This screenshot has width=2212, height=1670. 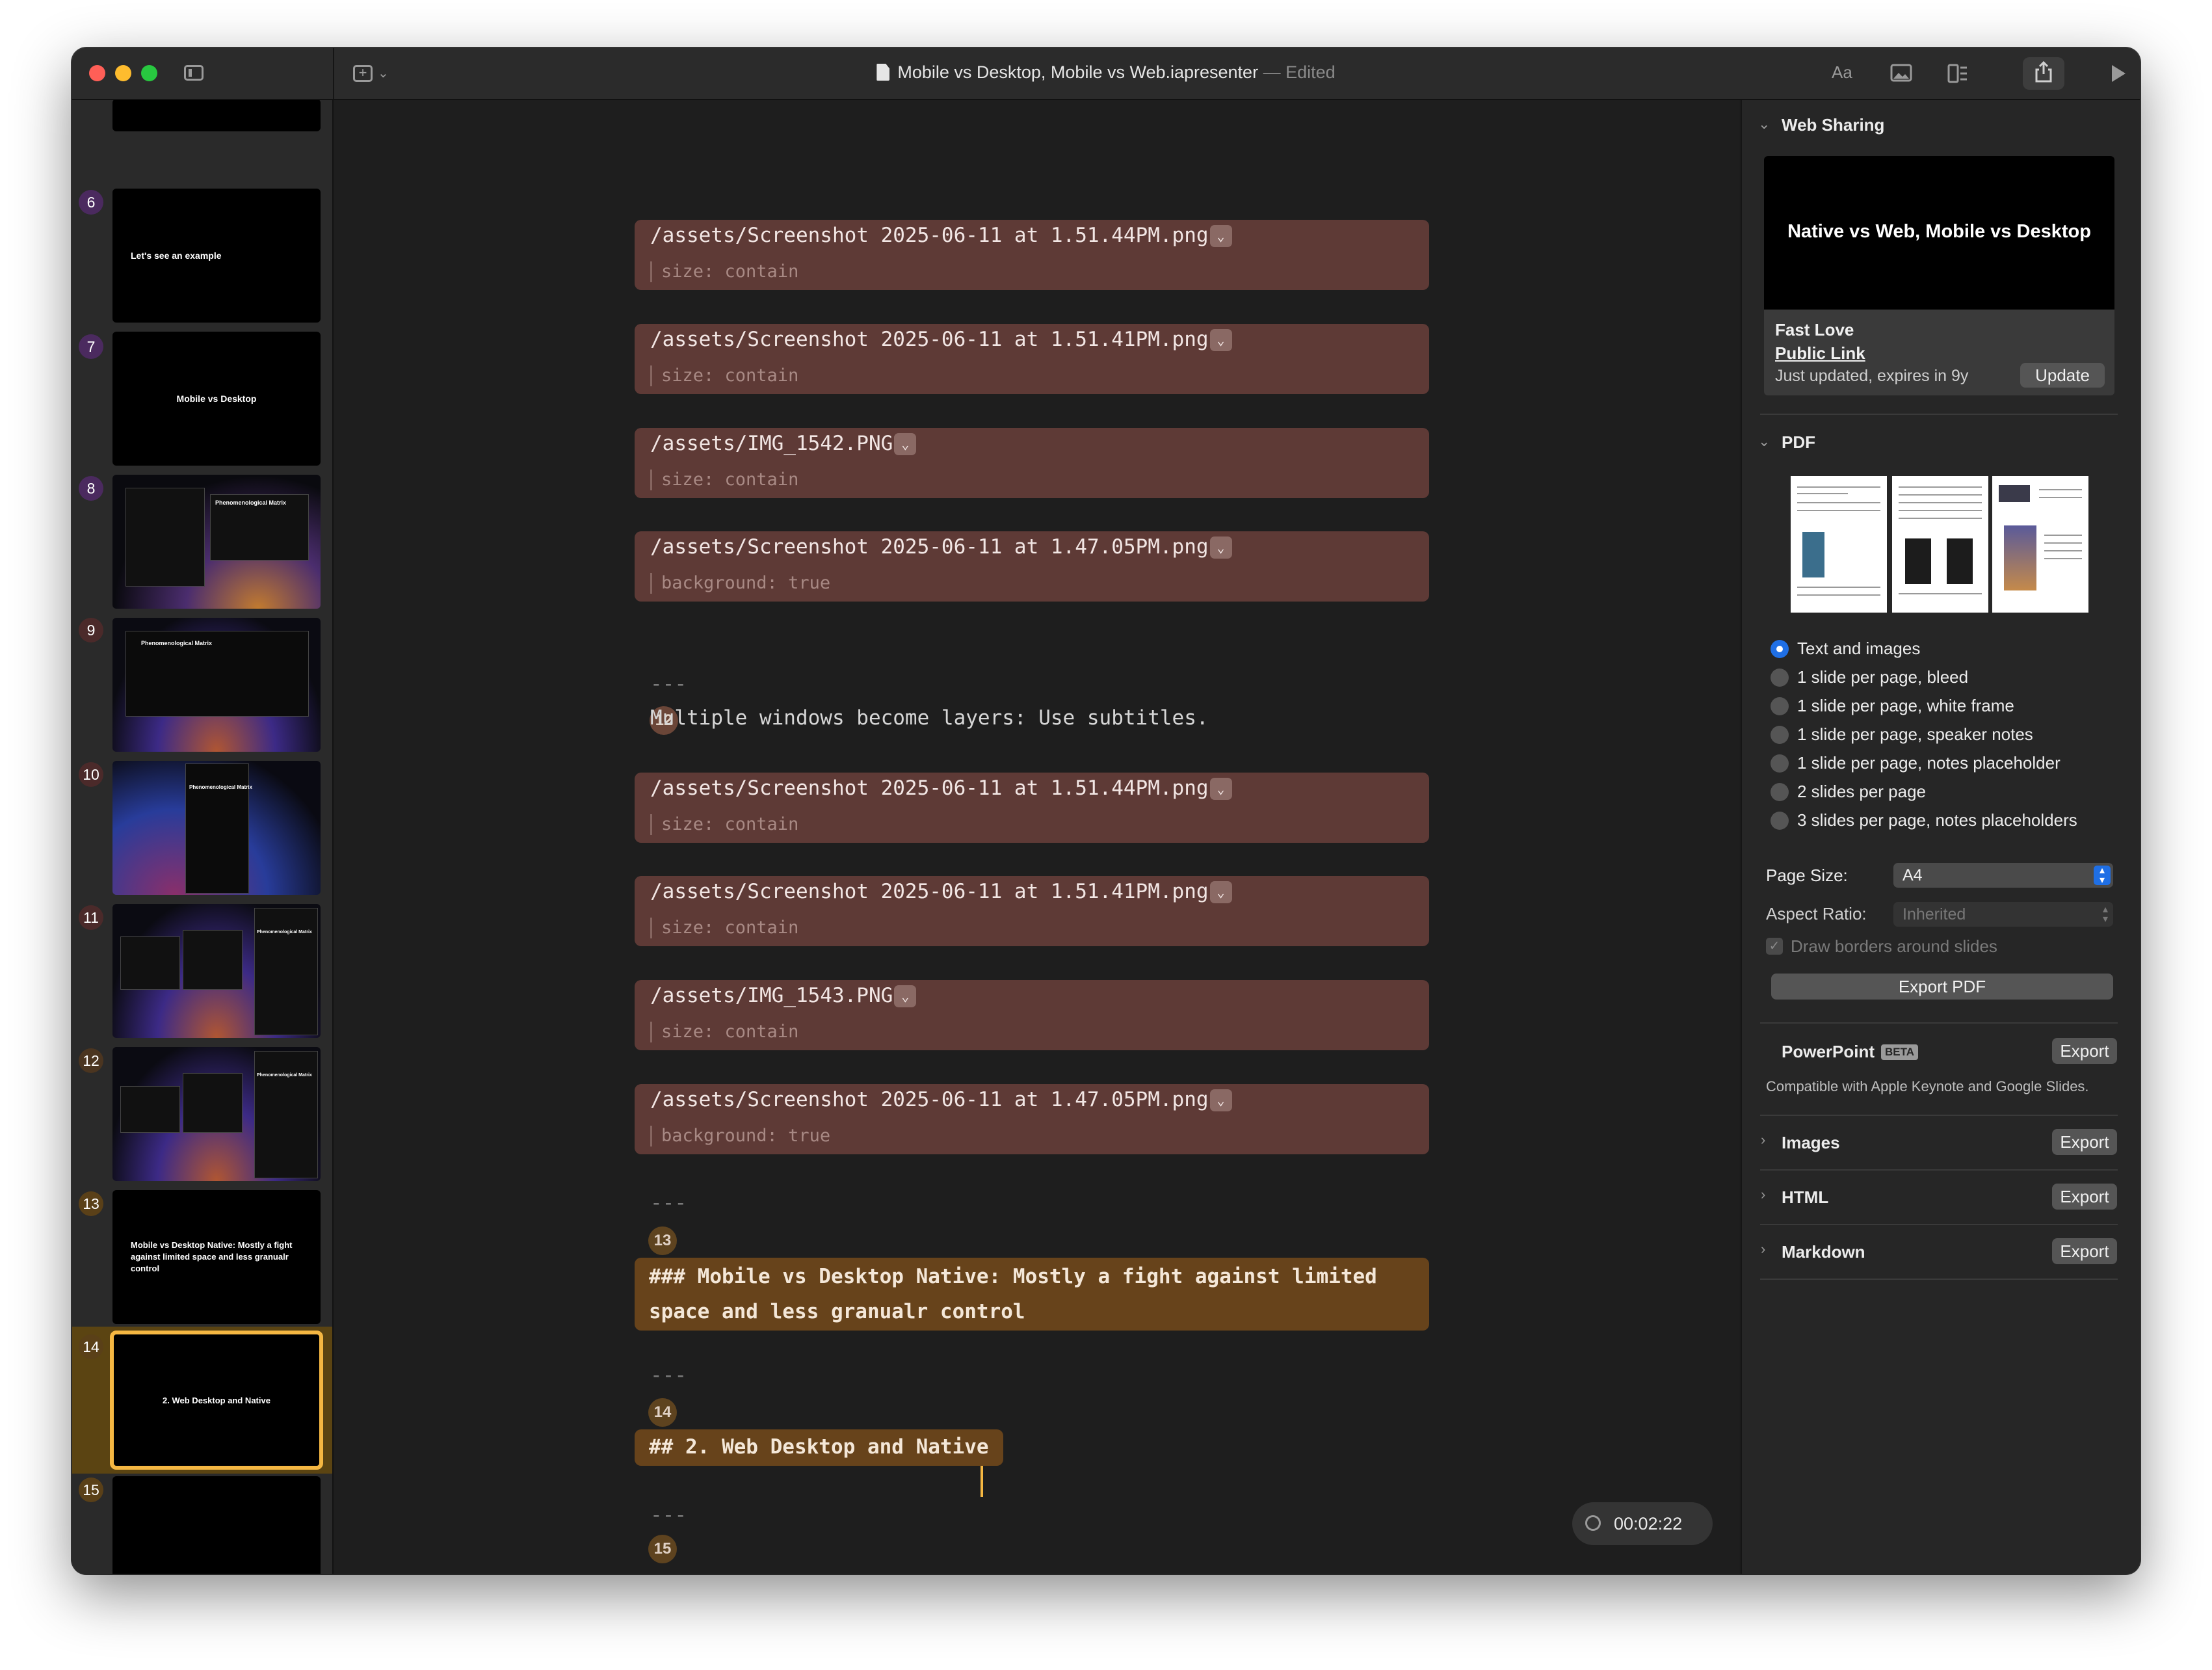 I want to click on slide-thumbnail-12: Phenomenological Matrix, so click(x=216, y=1114).